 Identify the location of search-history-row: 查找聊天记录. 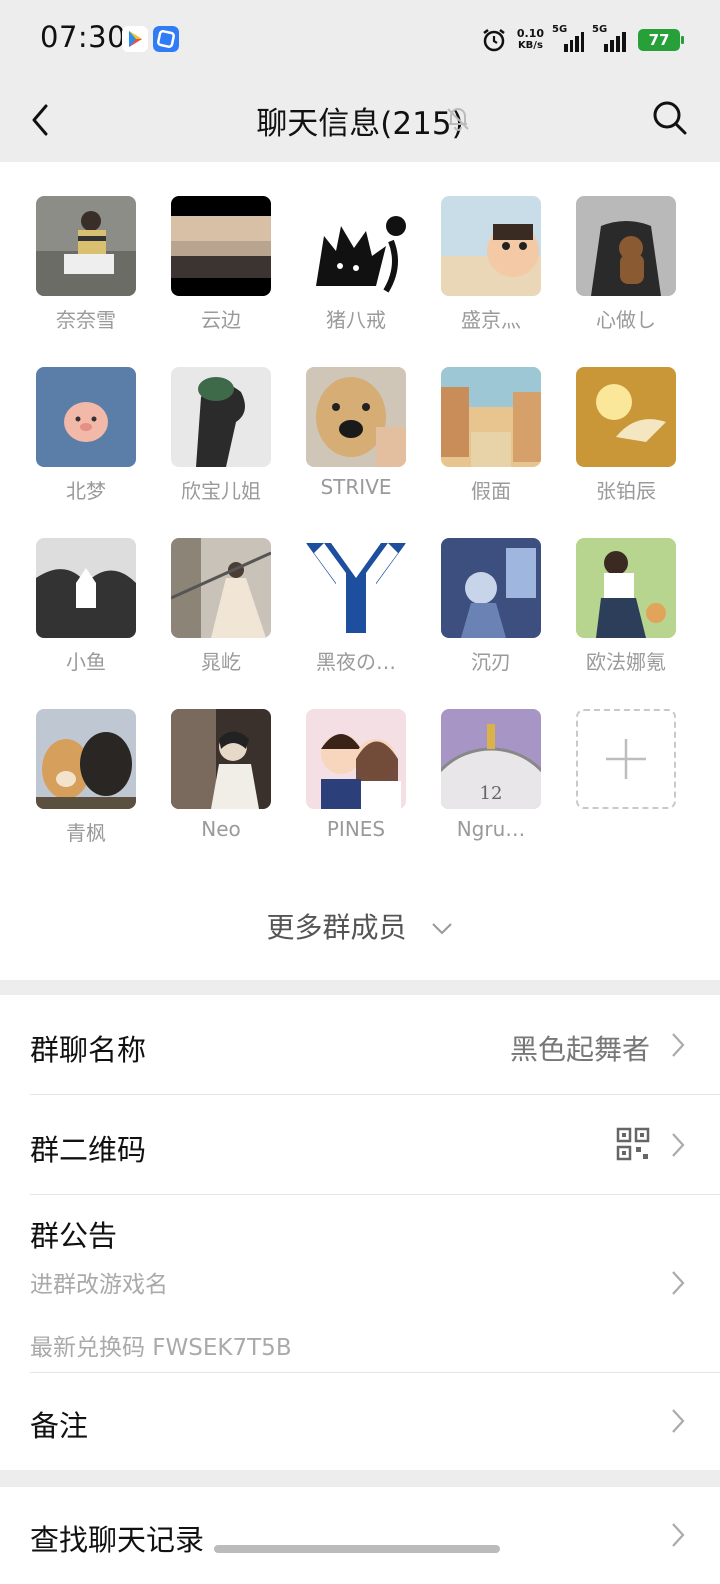
(360, 1535).